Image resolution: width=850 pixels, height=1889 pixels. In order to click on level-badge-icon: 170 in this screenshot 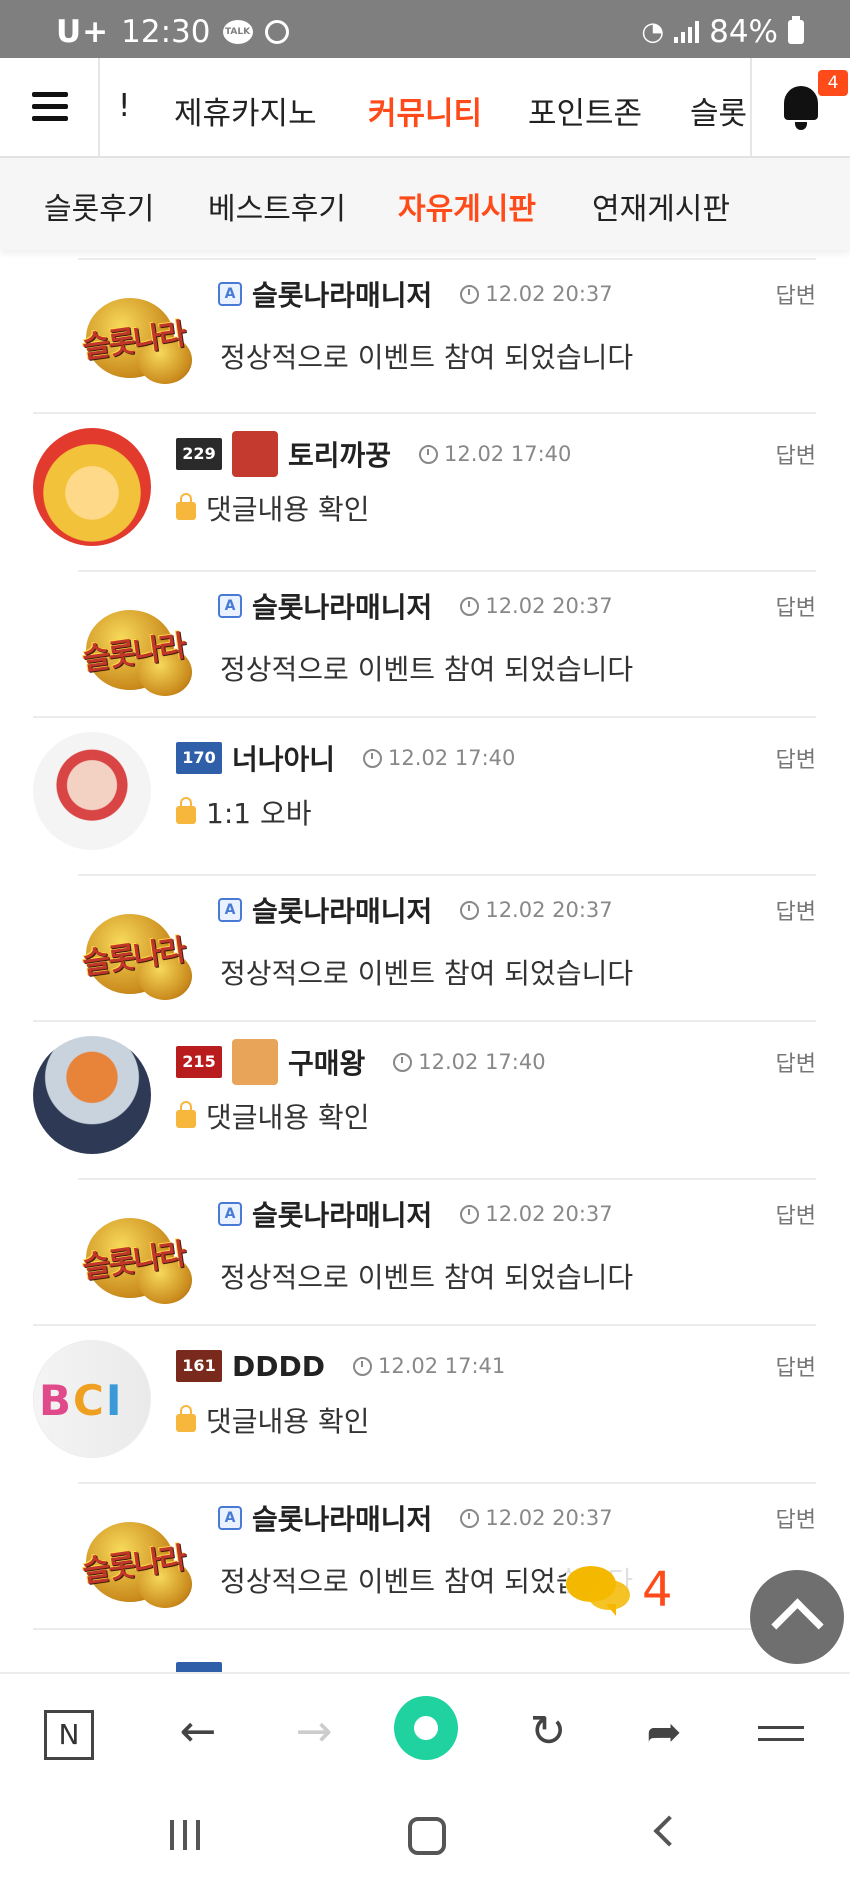, I will do `click(199, 758)`.